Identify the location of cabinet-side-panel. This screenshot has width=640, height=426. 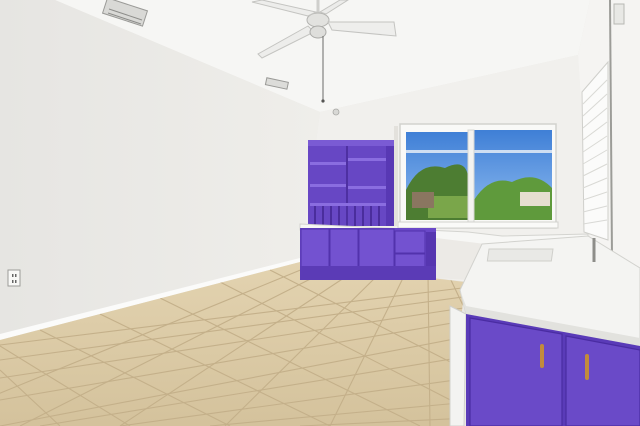
(458, 365).